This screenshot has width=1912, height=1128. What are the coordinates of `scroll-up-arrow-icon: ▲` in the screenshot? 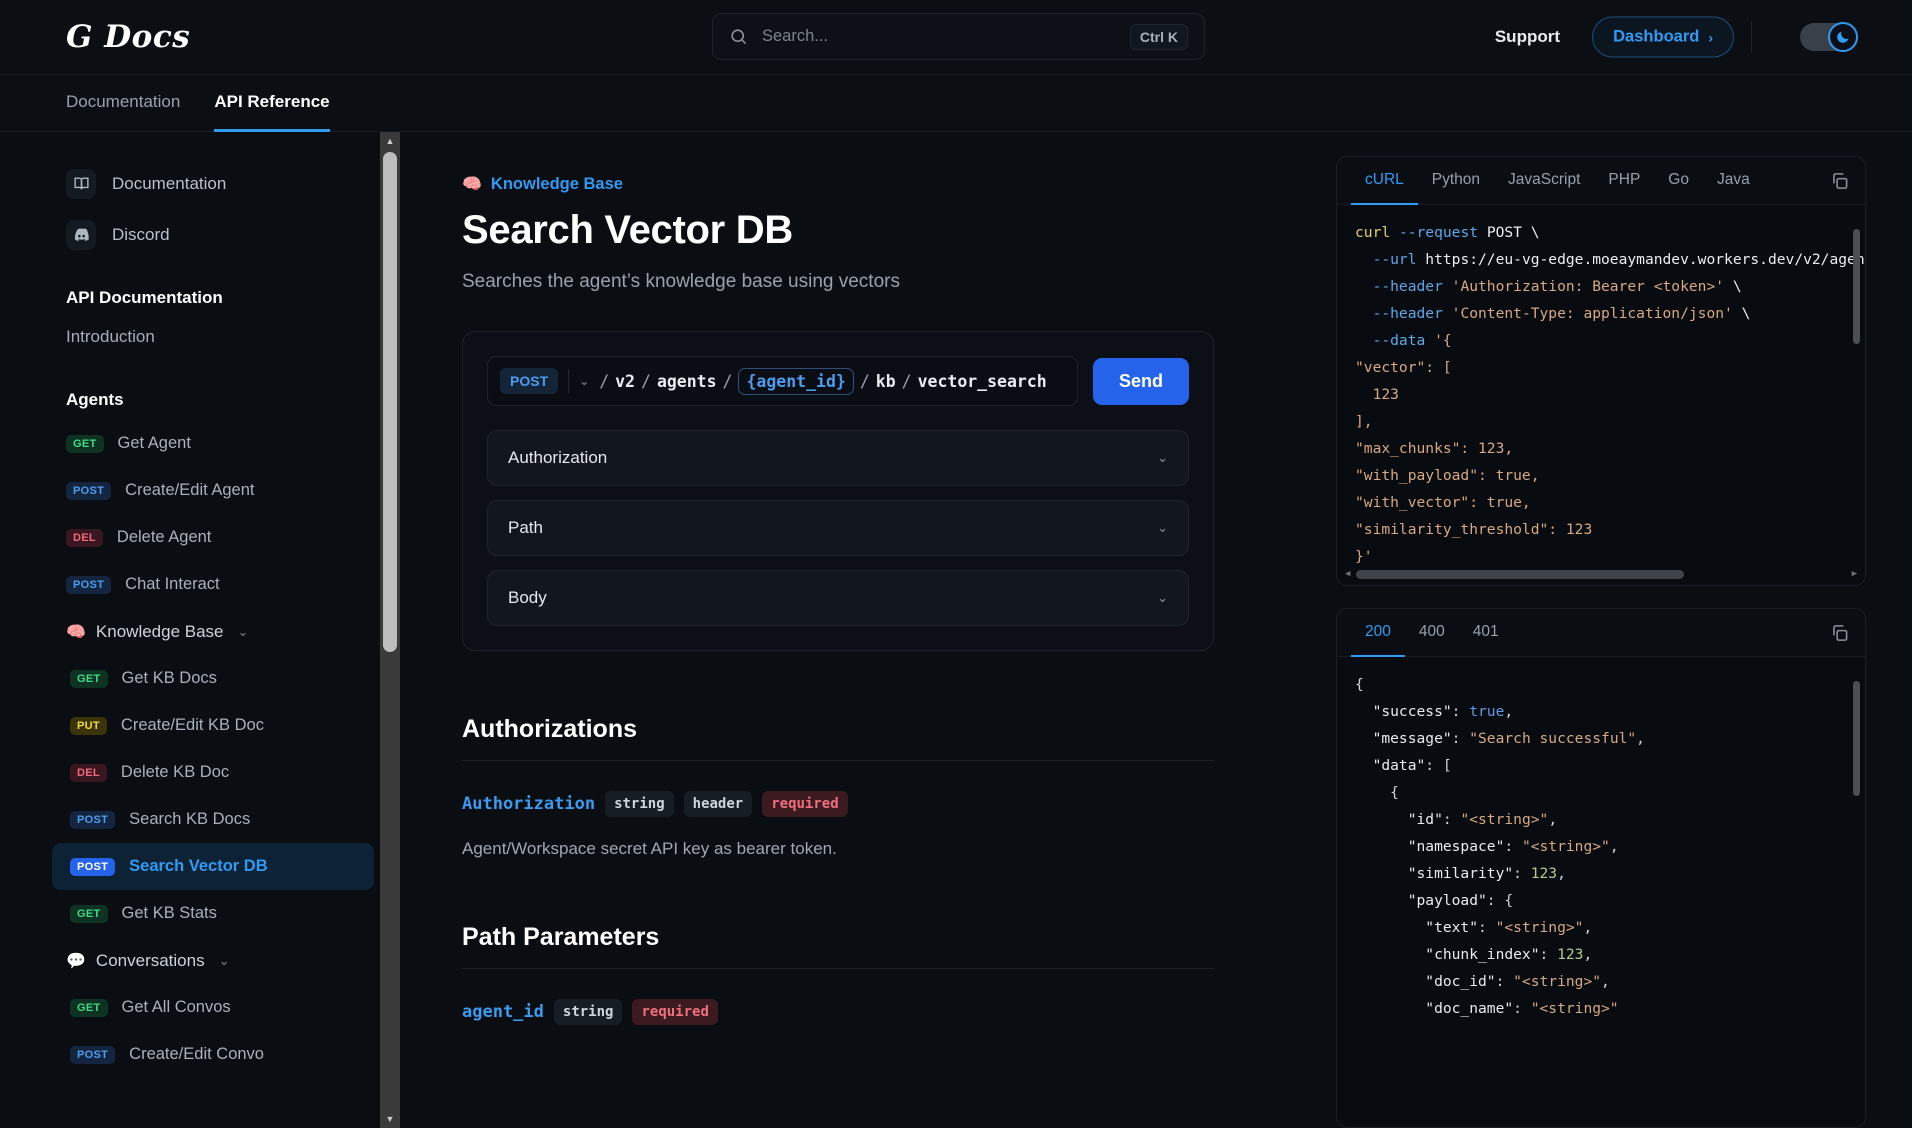 It's located at (390, 141).